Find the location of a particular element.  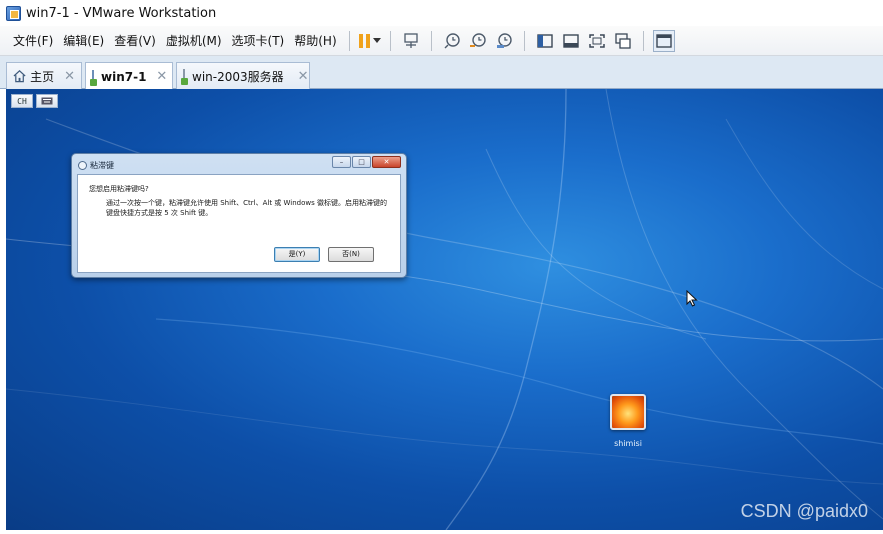

dialog-titlebar: 粘滞键 is located at coordinates (96, 165).